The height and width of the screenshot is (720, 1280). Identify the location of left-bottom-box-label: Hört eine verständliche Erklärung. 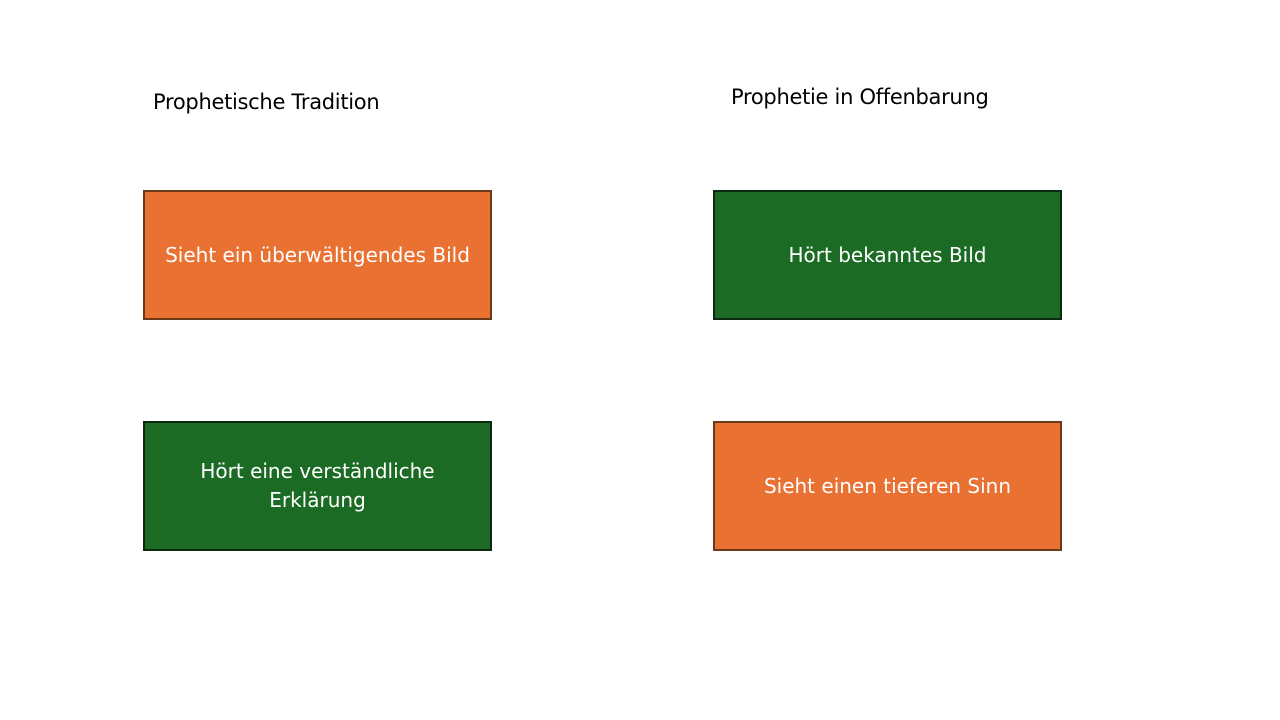
(317, 485).